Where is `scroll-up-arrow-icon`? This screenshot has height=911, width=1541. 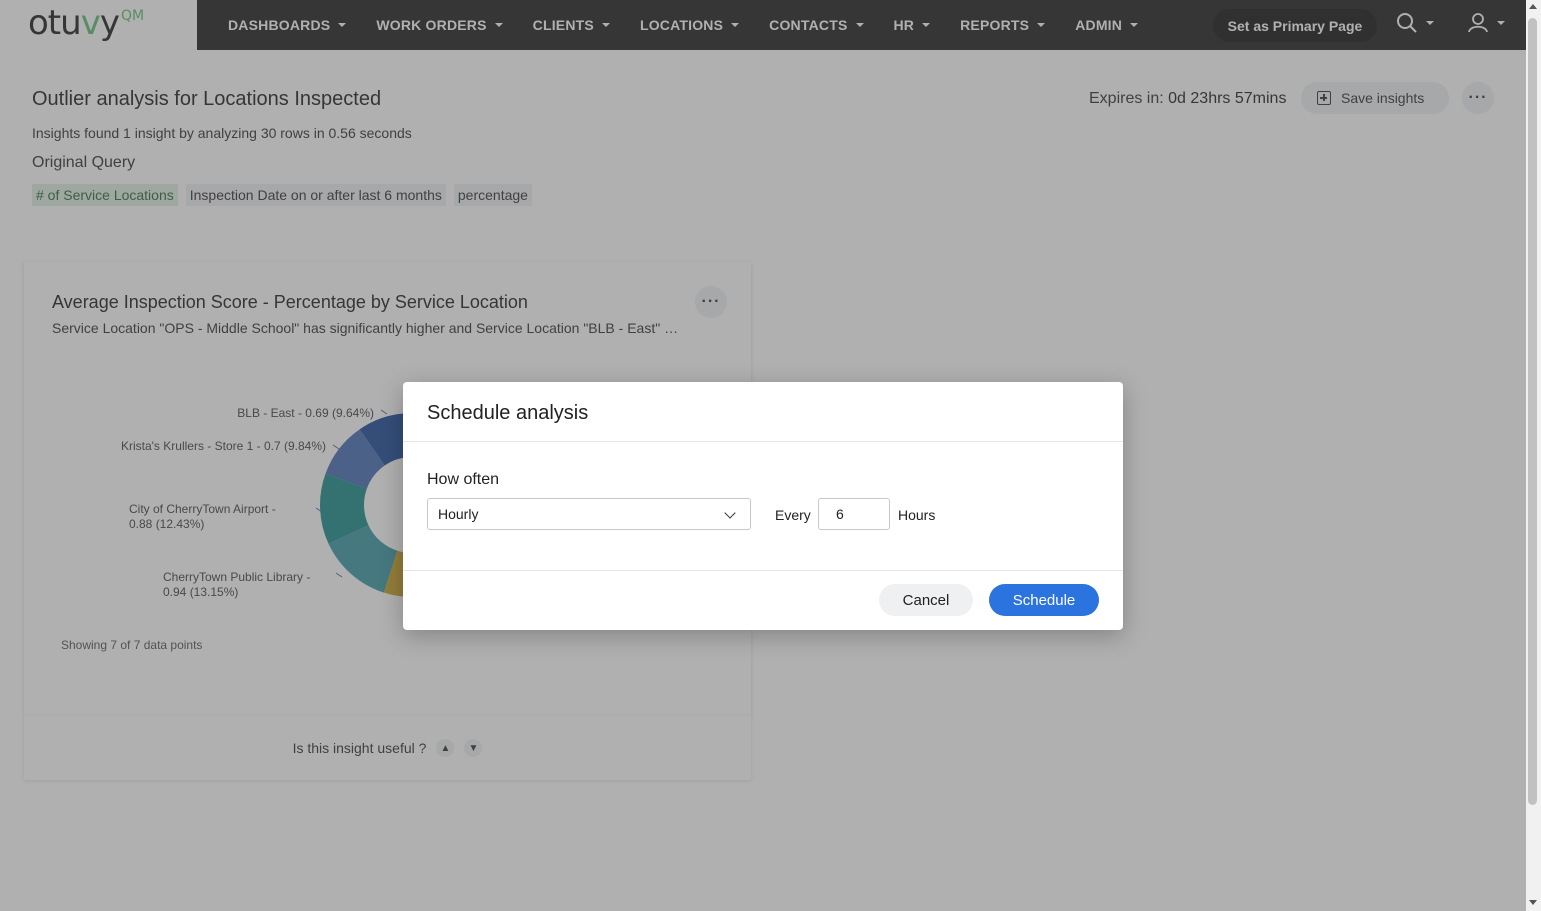 scroll-up-arrow-icon is located at coordinates (1533, 6).